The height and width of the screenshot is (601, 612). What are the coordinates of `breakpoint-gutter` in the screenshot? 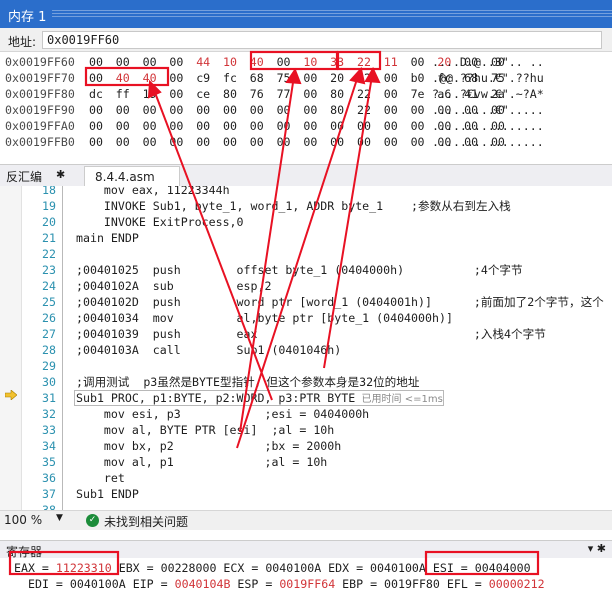 It's located at (11, 348).